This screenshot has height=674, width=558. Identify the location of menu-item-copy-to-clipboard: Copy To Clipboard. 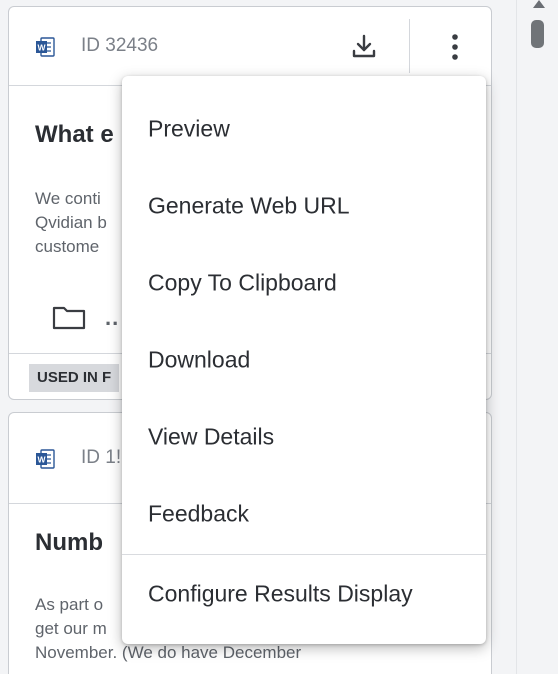
(304, 282).